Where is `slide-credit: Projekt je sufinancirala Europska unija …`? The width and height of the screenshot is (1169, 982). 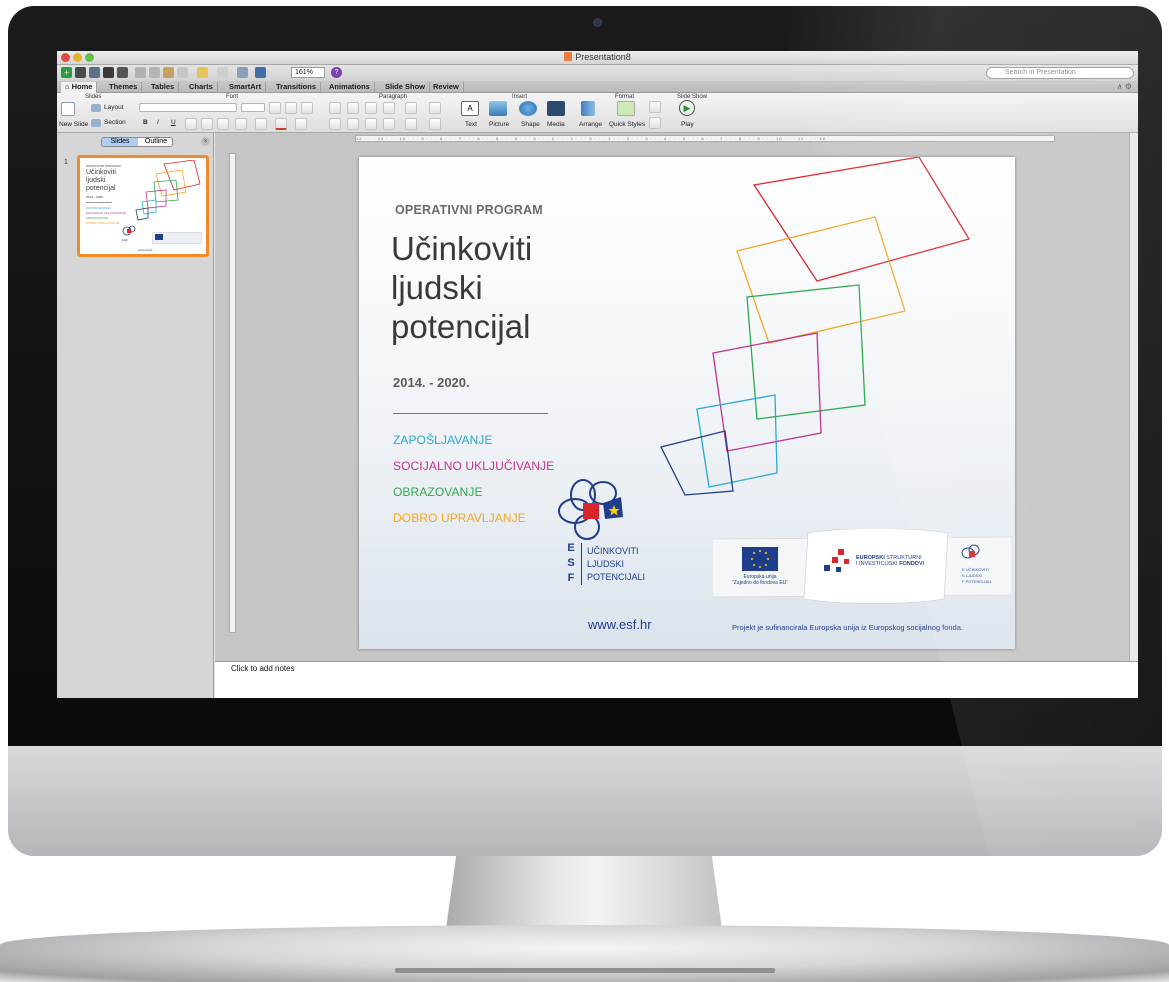
slide-credit: Projekt je sufinancirala Europska unija … is located at coordinates (847, 627).